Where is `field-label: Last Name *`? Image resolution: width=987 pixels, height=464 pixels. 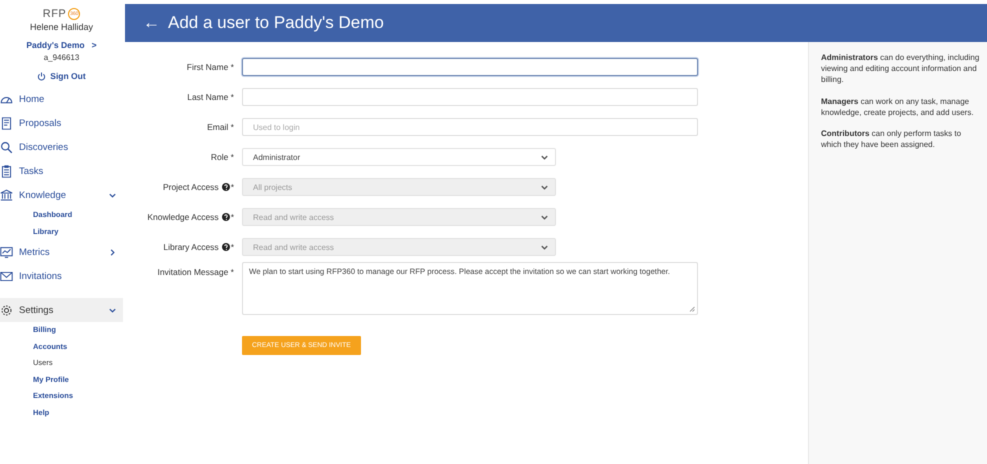 field-label: Last Name * is located at coordinates (210, 97).